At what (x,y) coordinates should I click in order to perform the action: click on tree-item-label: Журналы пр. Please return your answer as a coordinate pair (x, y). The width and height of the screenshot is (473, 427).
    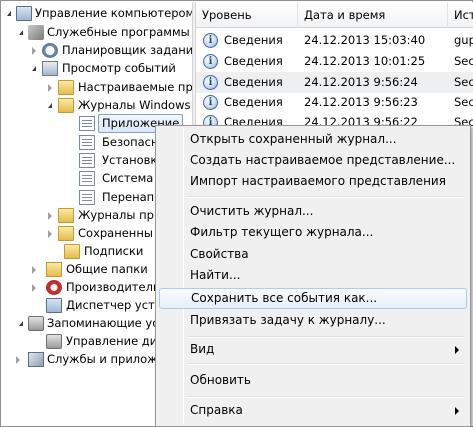
    Looking at the image, I should click on (116, 215).